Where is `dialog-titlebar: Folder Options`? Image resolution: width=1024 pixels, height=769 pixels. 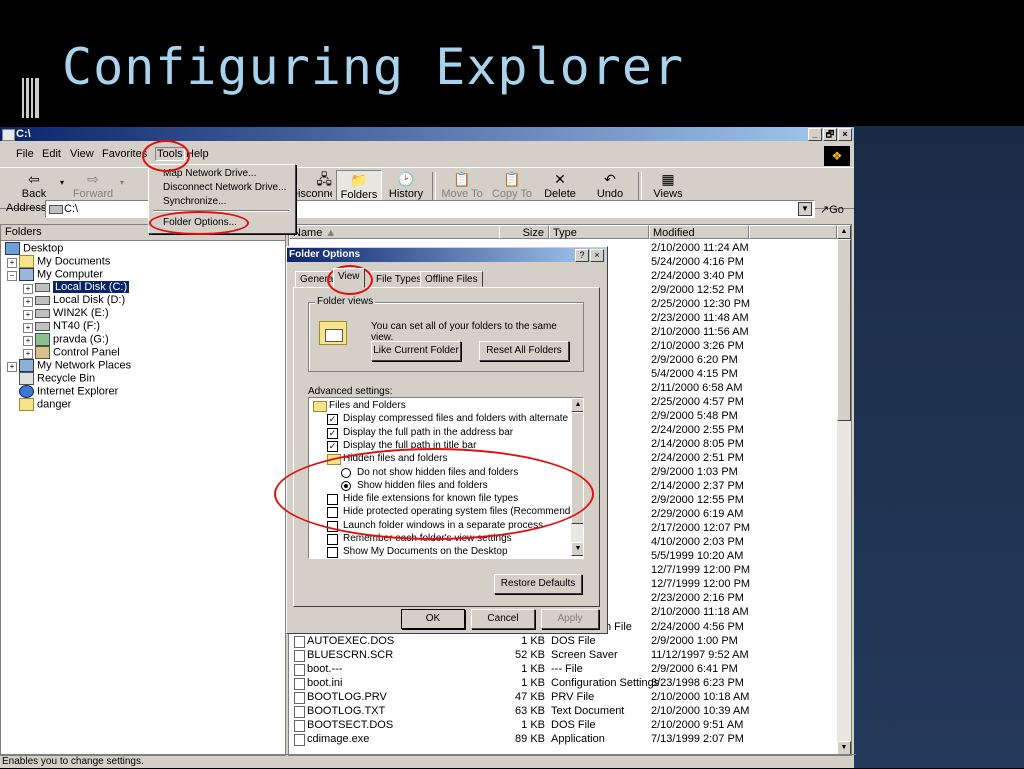 dialog-titlebar: Folder Options is located at coordinates (446, 255).